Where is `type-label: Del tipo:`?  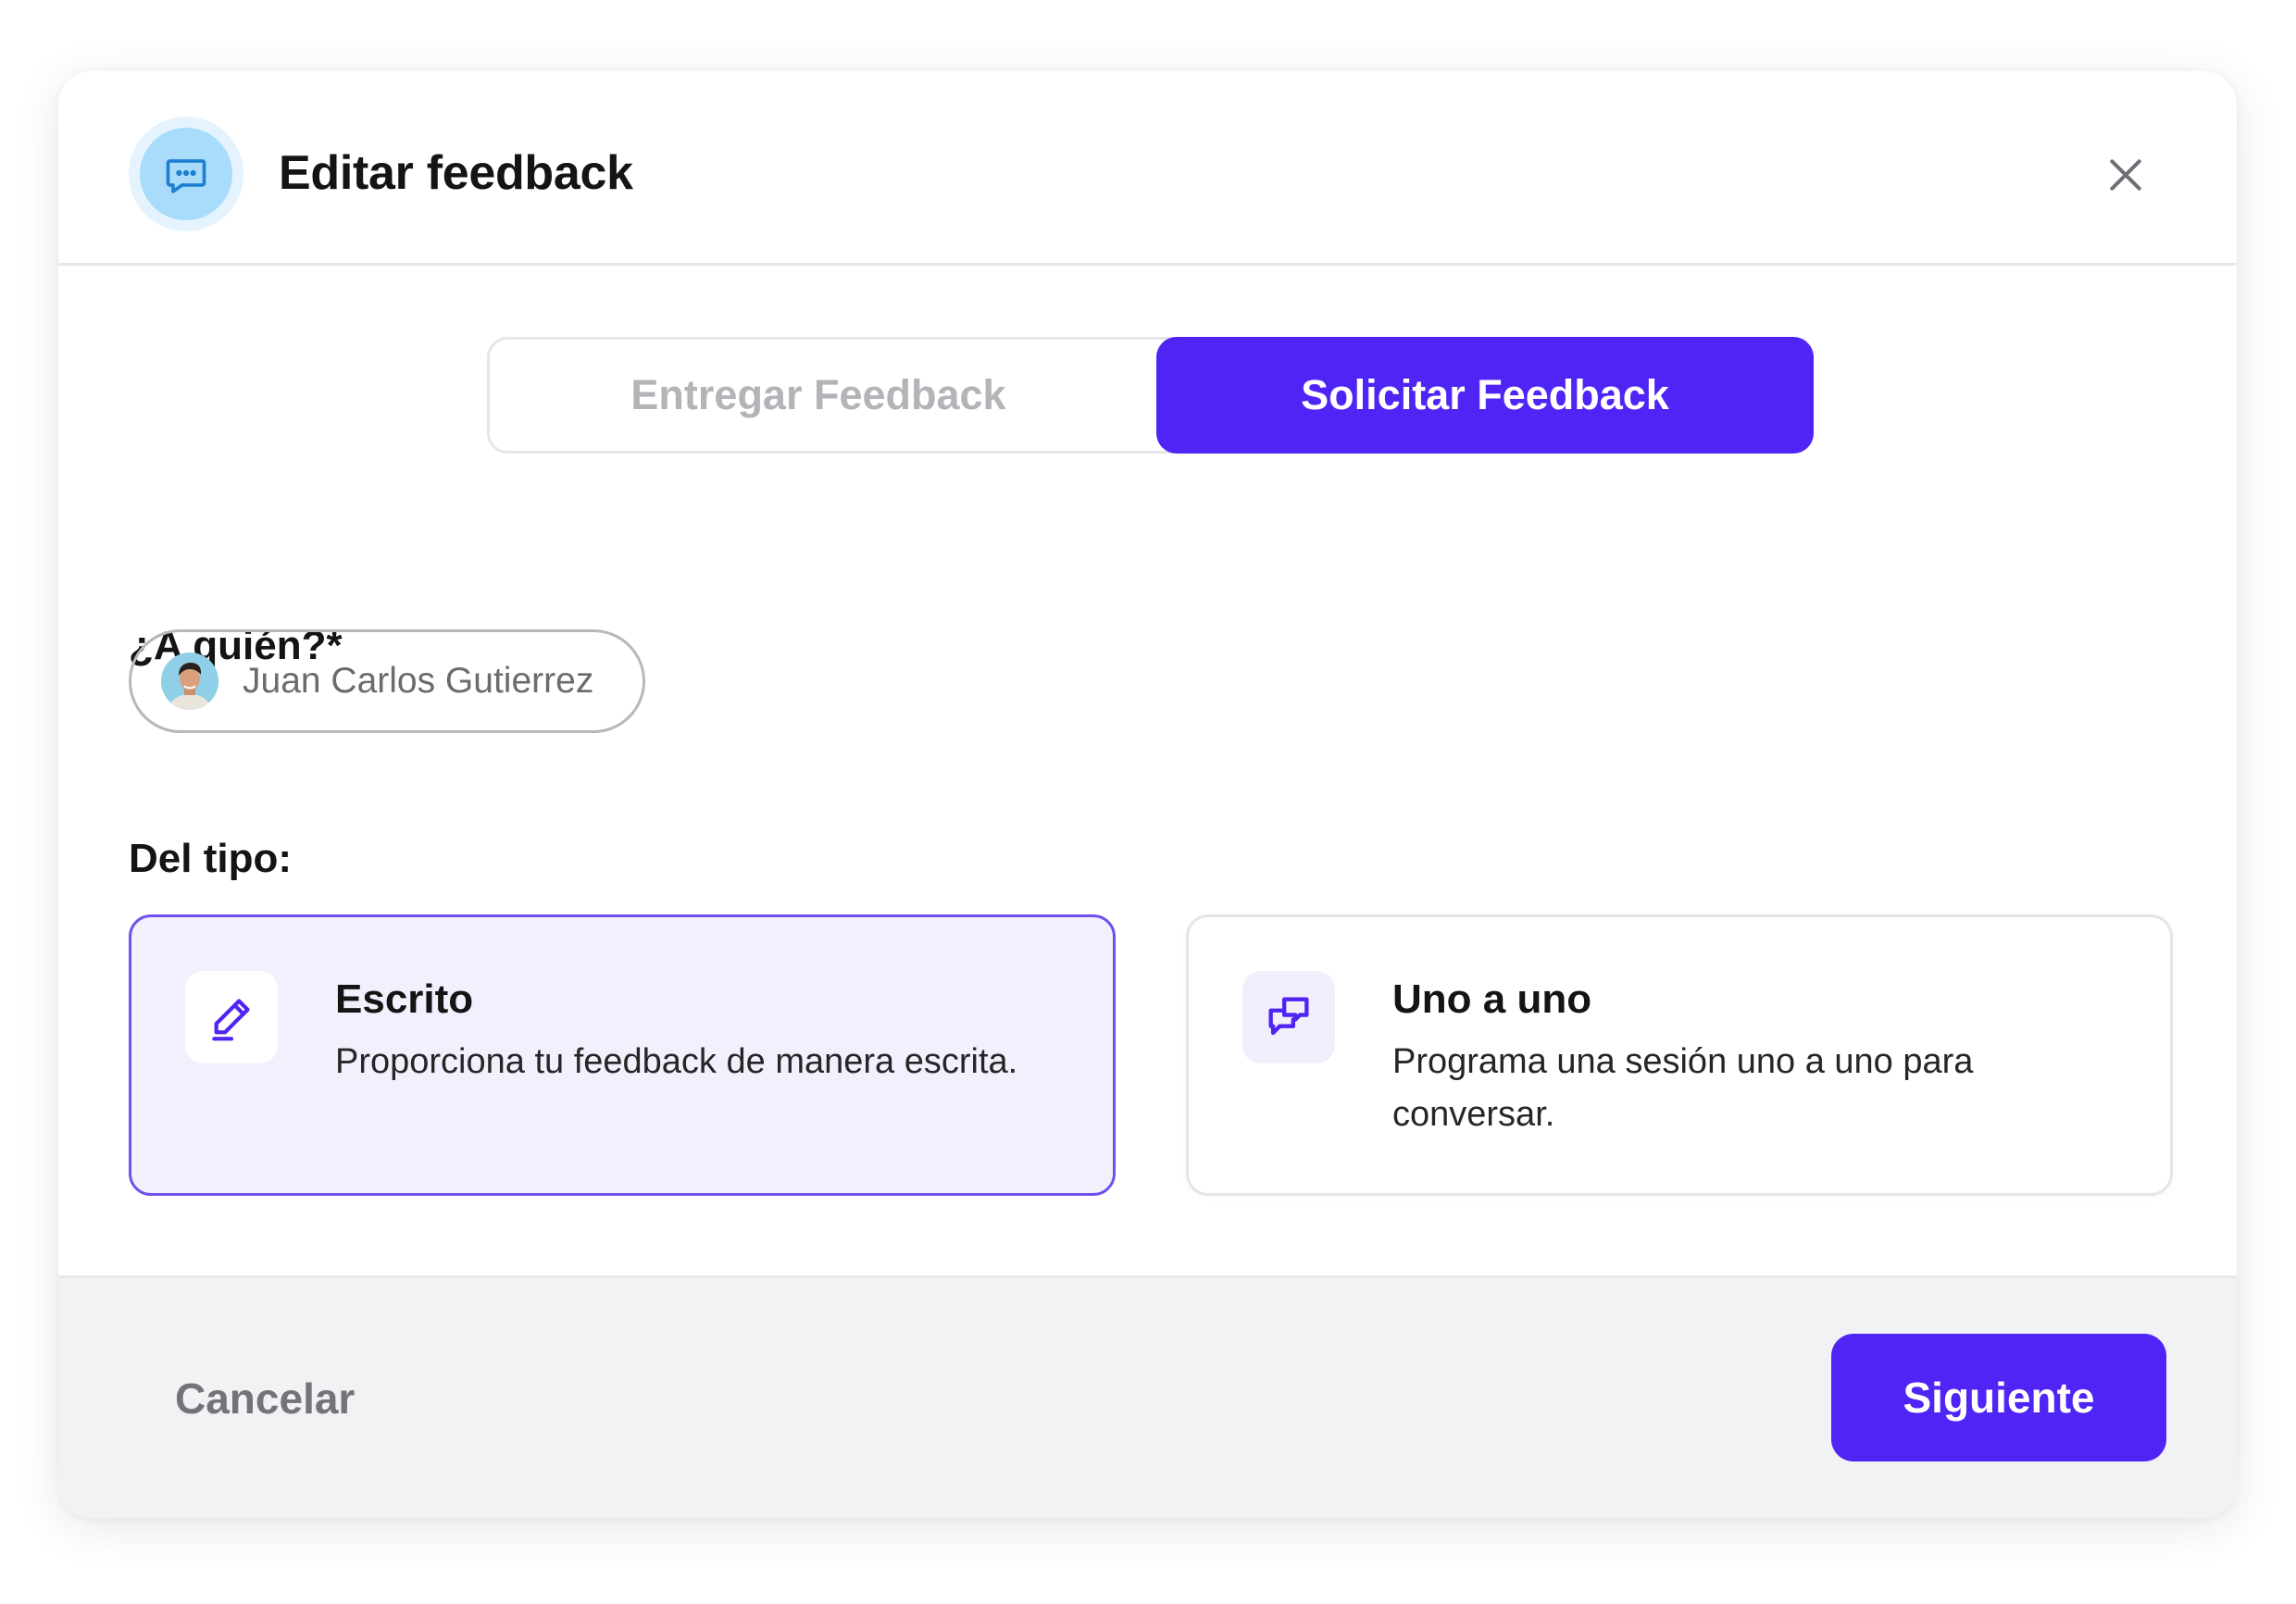
type-label: Del tipo: is located at coordinates (210, 858).